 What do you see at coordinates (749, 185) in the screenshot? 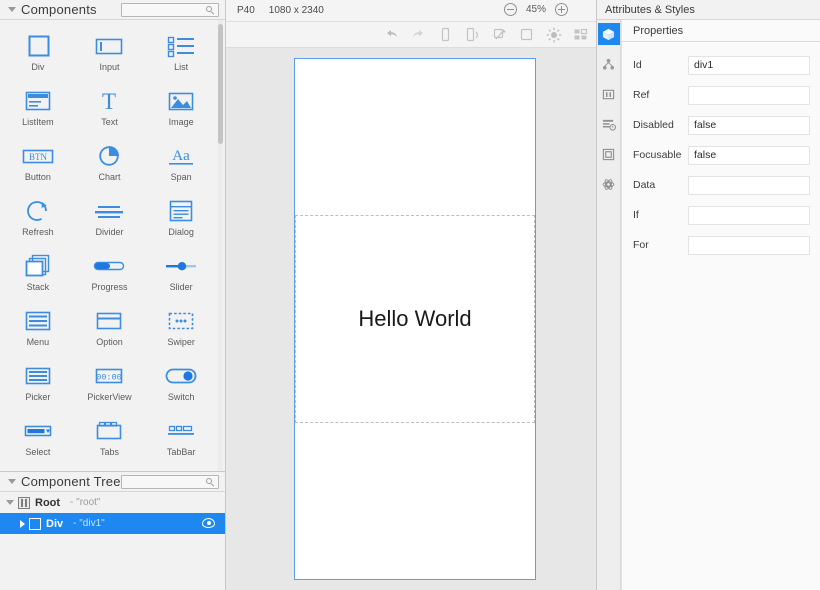
I see `property-input-data` at bounding box center [749, 185].